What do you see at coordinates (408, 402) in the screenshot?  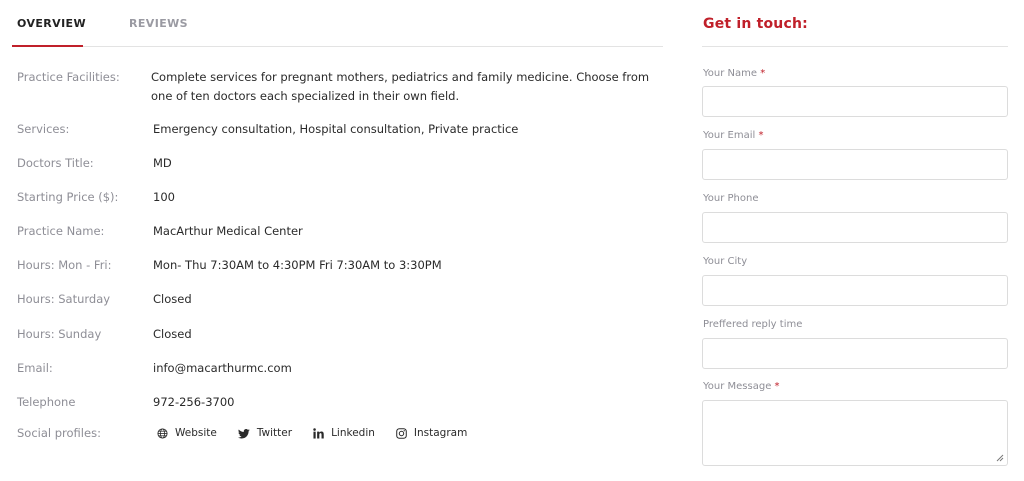 I see `telephone-link: 972-256-3700` at bounding box center [408, 402].